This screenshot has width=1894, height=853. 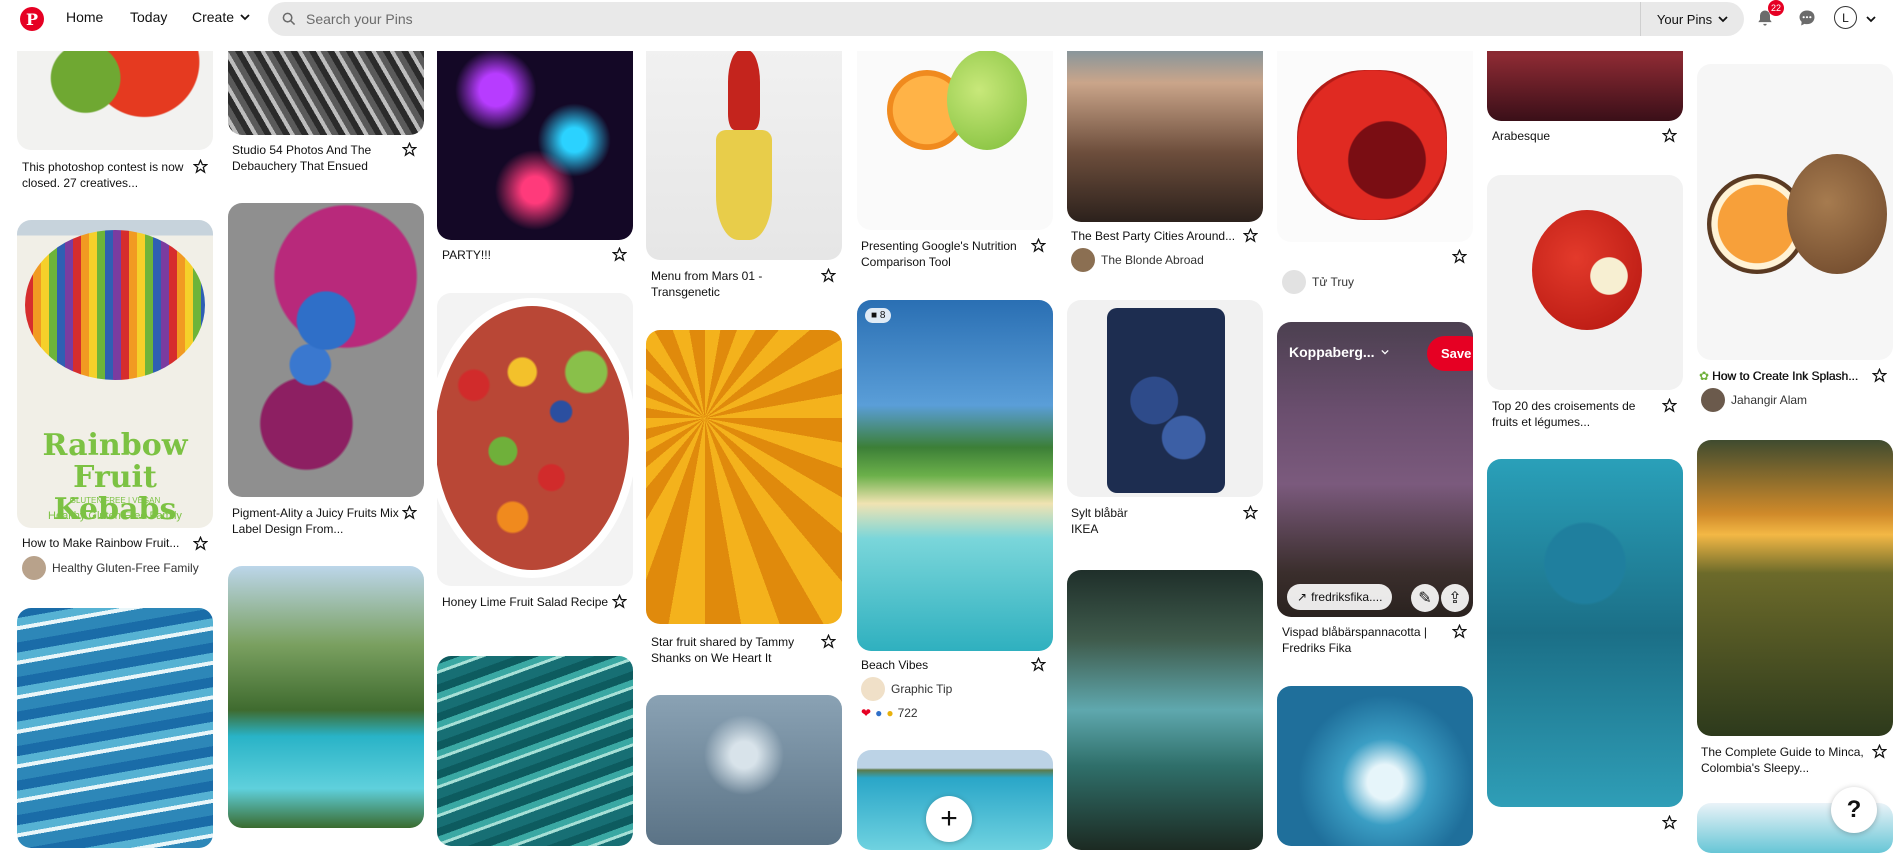 I want to click on pin-image-beach-vibes: ■ 8, so click(x=955, y=475).